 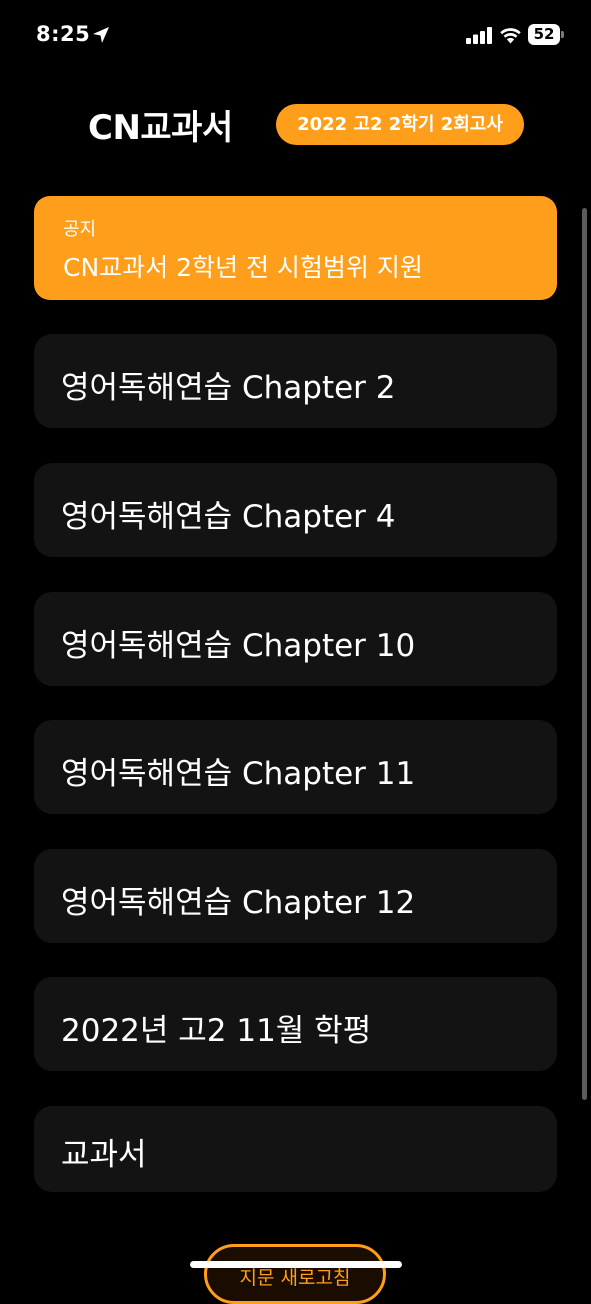 I want to click on list-item-label: 영어독해연습 Chapter 4, so click(x=228, y=517).